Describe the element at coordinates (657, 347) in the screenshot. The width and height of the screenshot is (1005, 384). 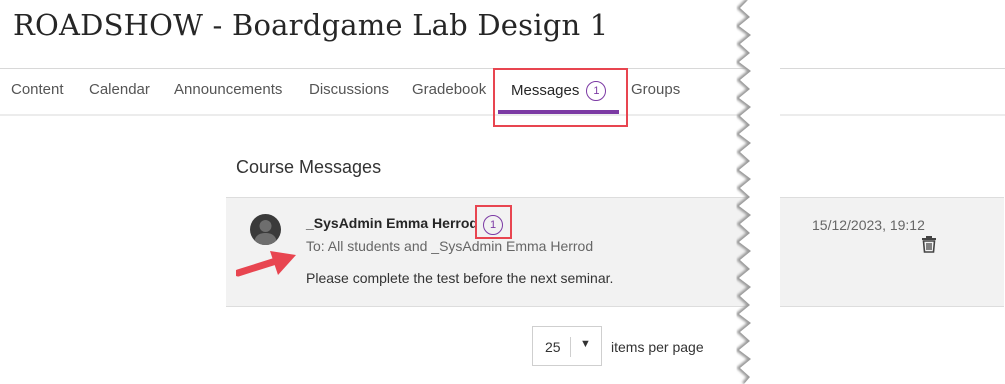
I see `items-per-page-label: items per page` at that location.